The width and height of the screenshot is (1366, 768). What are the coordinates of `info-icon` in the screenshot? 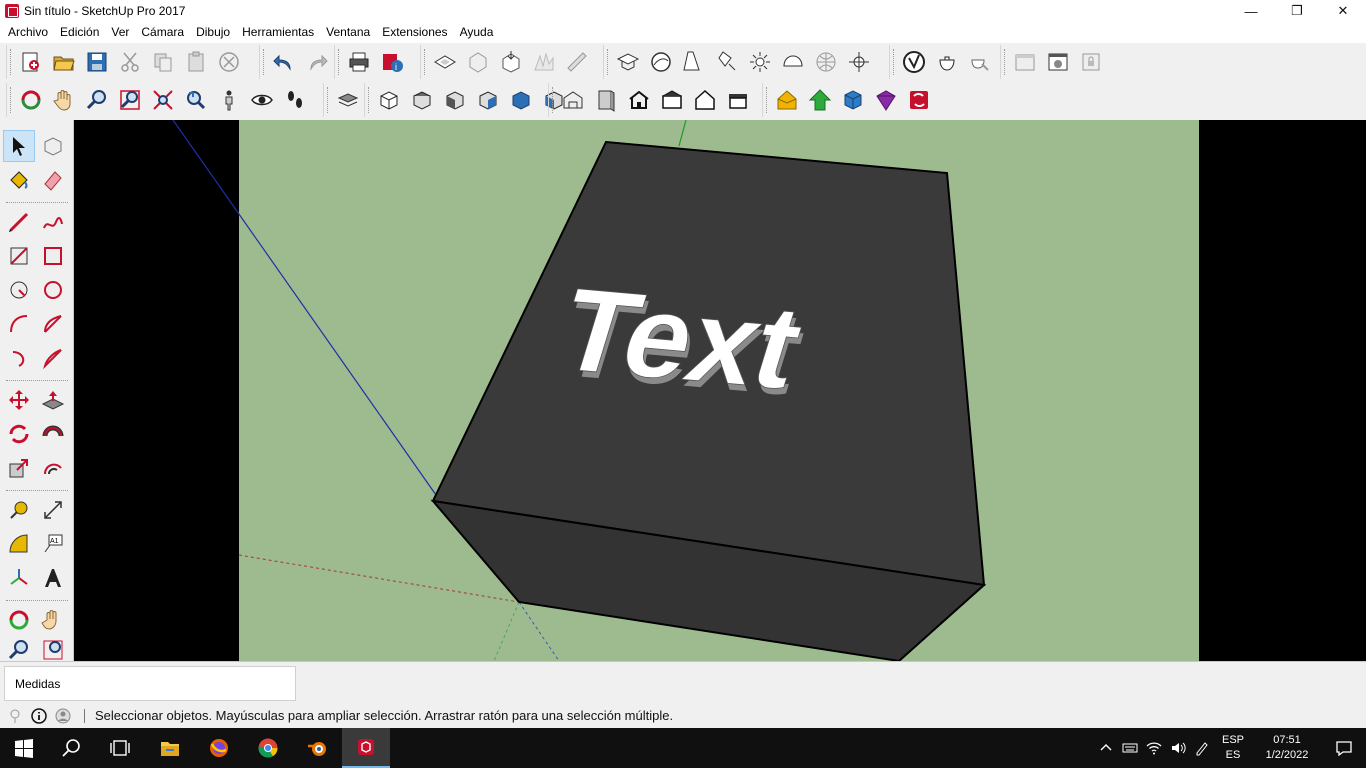 It's located at (39, 716).